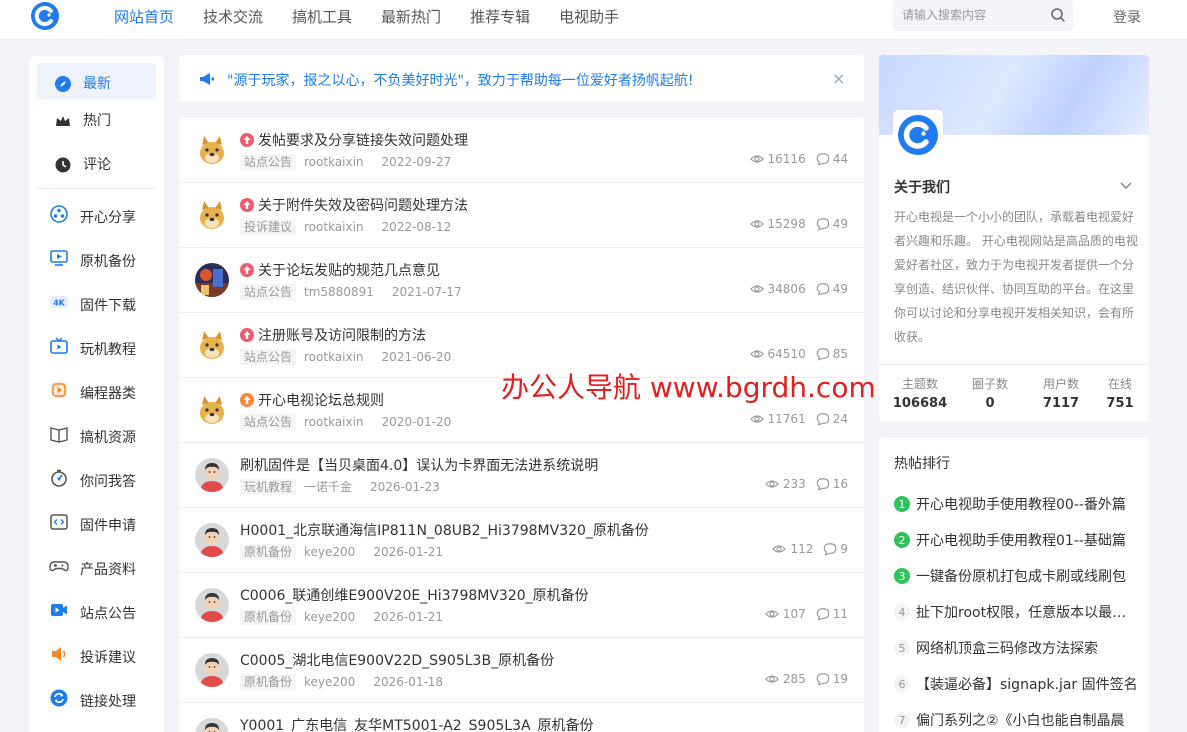 The width and height of the screenshot is (1187, 732). I want to click on post-title: 关于论坛发贴的规范几点意见, so click(340, 270).